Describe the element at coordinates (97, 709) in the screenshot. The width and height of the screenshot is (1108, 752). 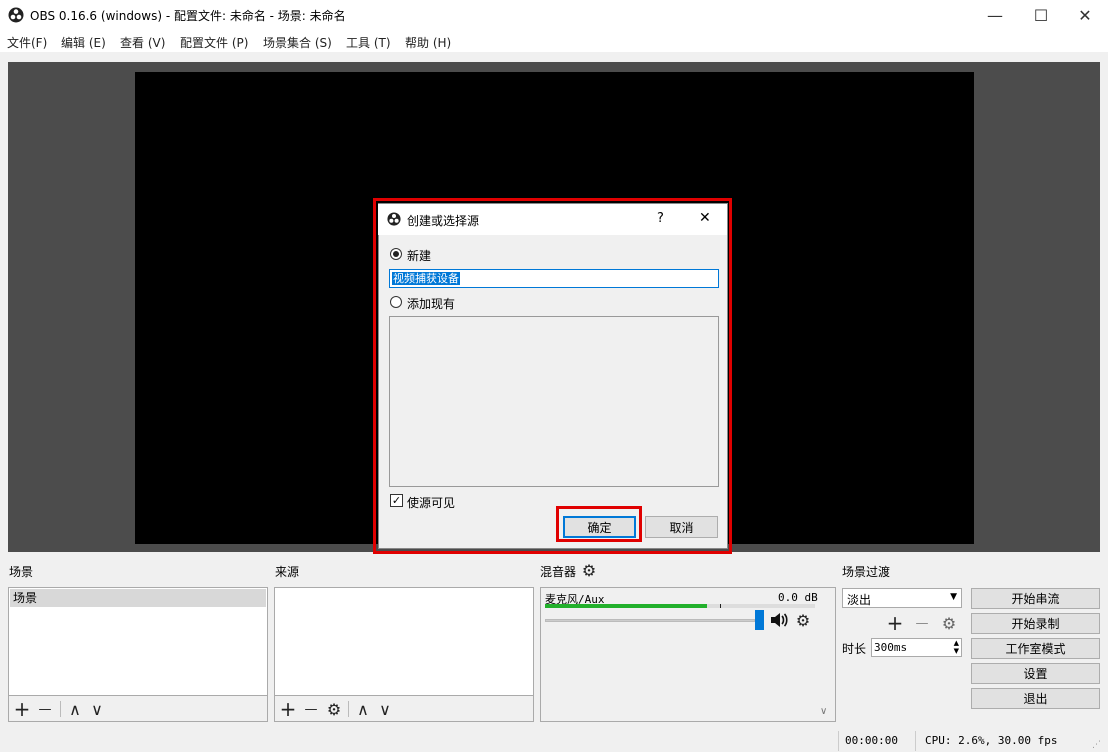
I see `move-scene-down-icon: ∨` at that location.